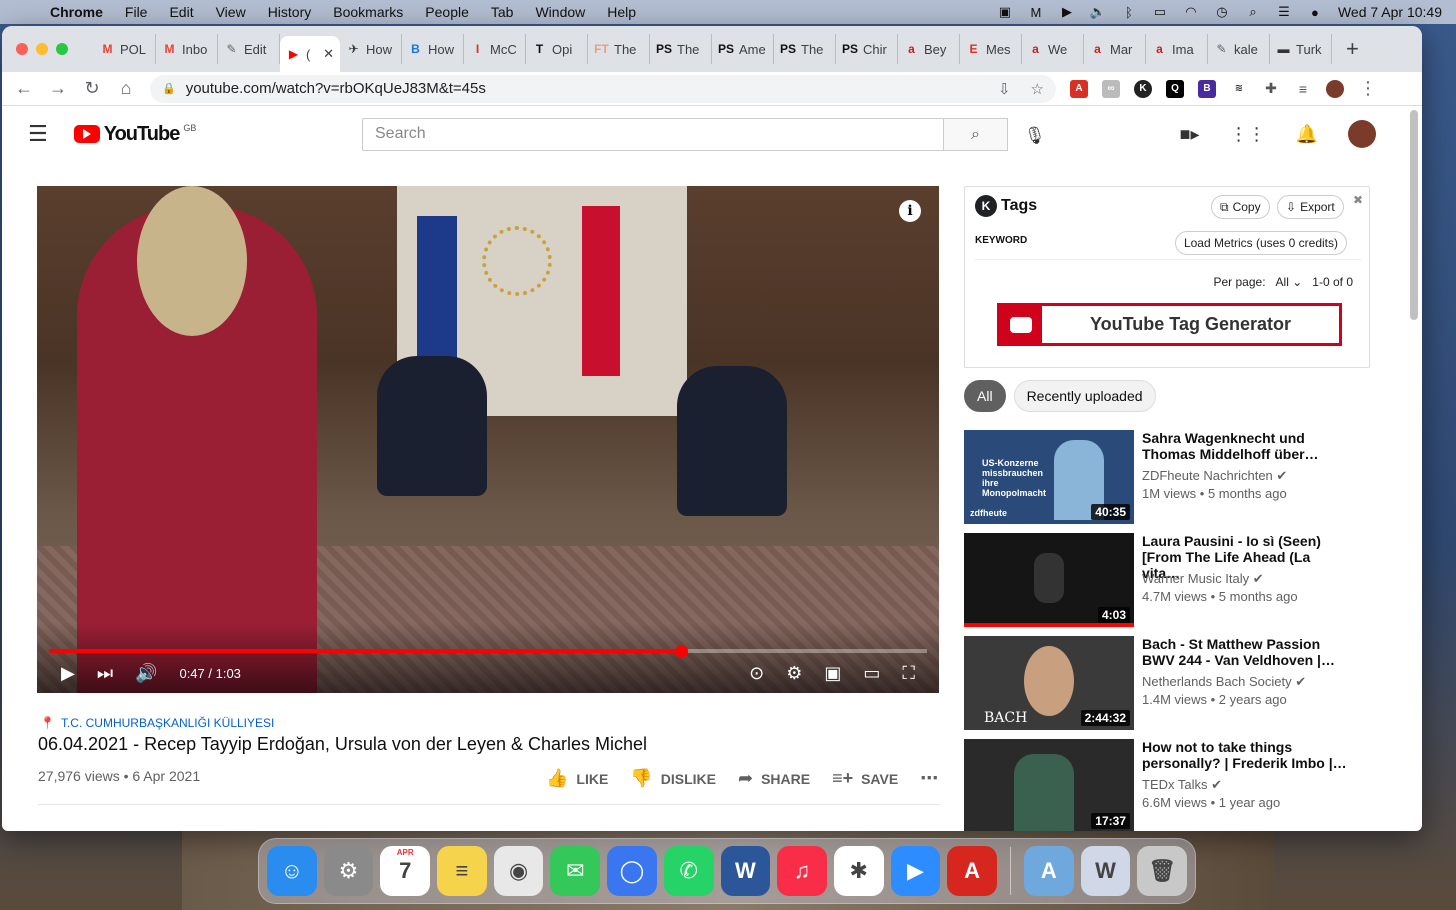  Describe the element at coordinates (1414, 215) in the screenshot. I see `page-scrollbar` at that location.